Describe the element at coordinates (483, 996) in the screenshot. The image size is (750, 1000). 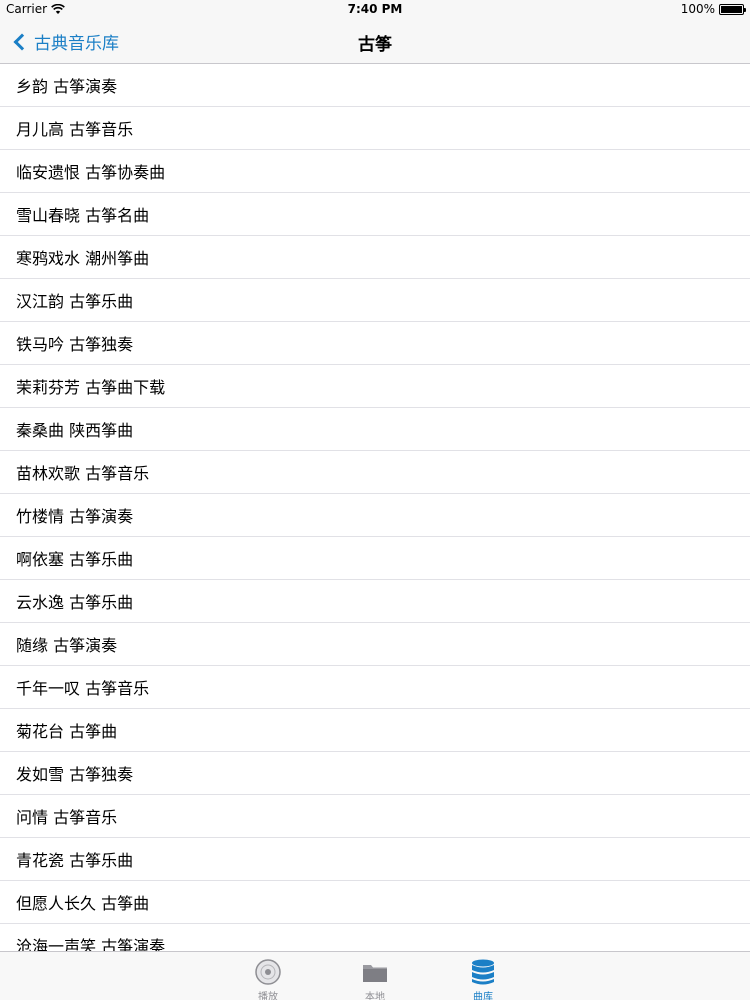
I see `tab-library-label: 曲库` at that location.